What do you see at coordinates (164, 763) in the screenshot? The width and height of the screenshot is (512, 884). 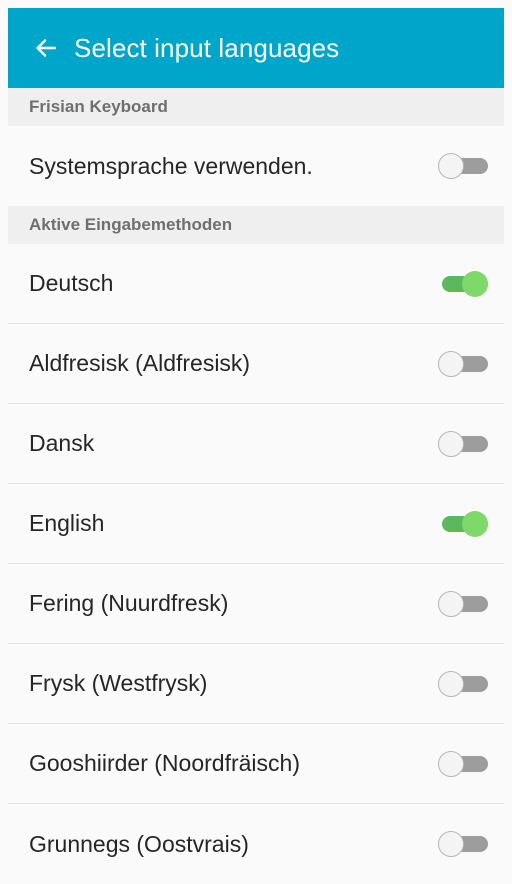 I see `language-label: Gooshiirder (Noordfräisch)` at bounding box center [164, 763].